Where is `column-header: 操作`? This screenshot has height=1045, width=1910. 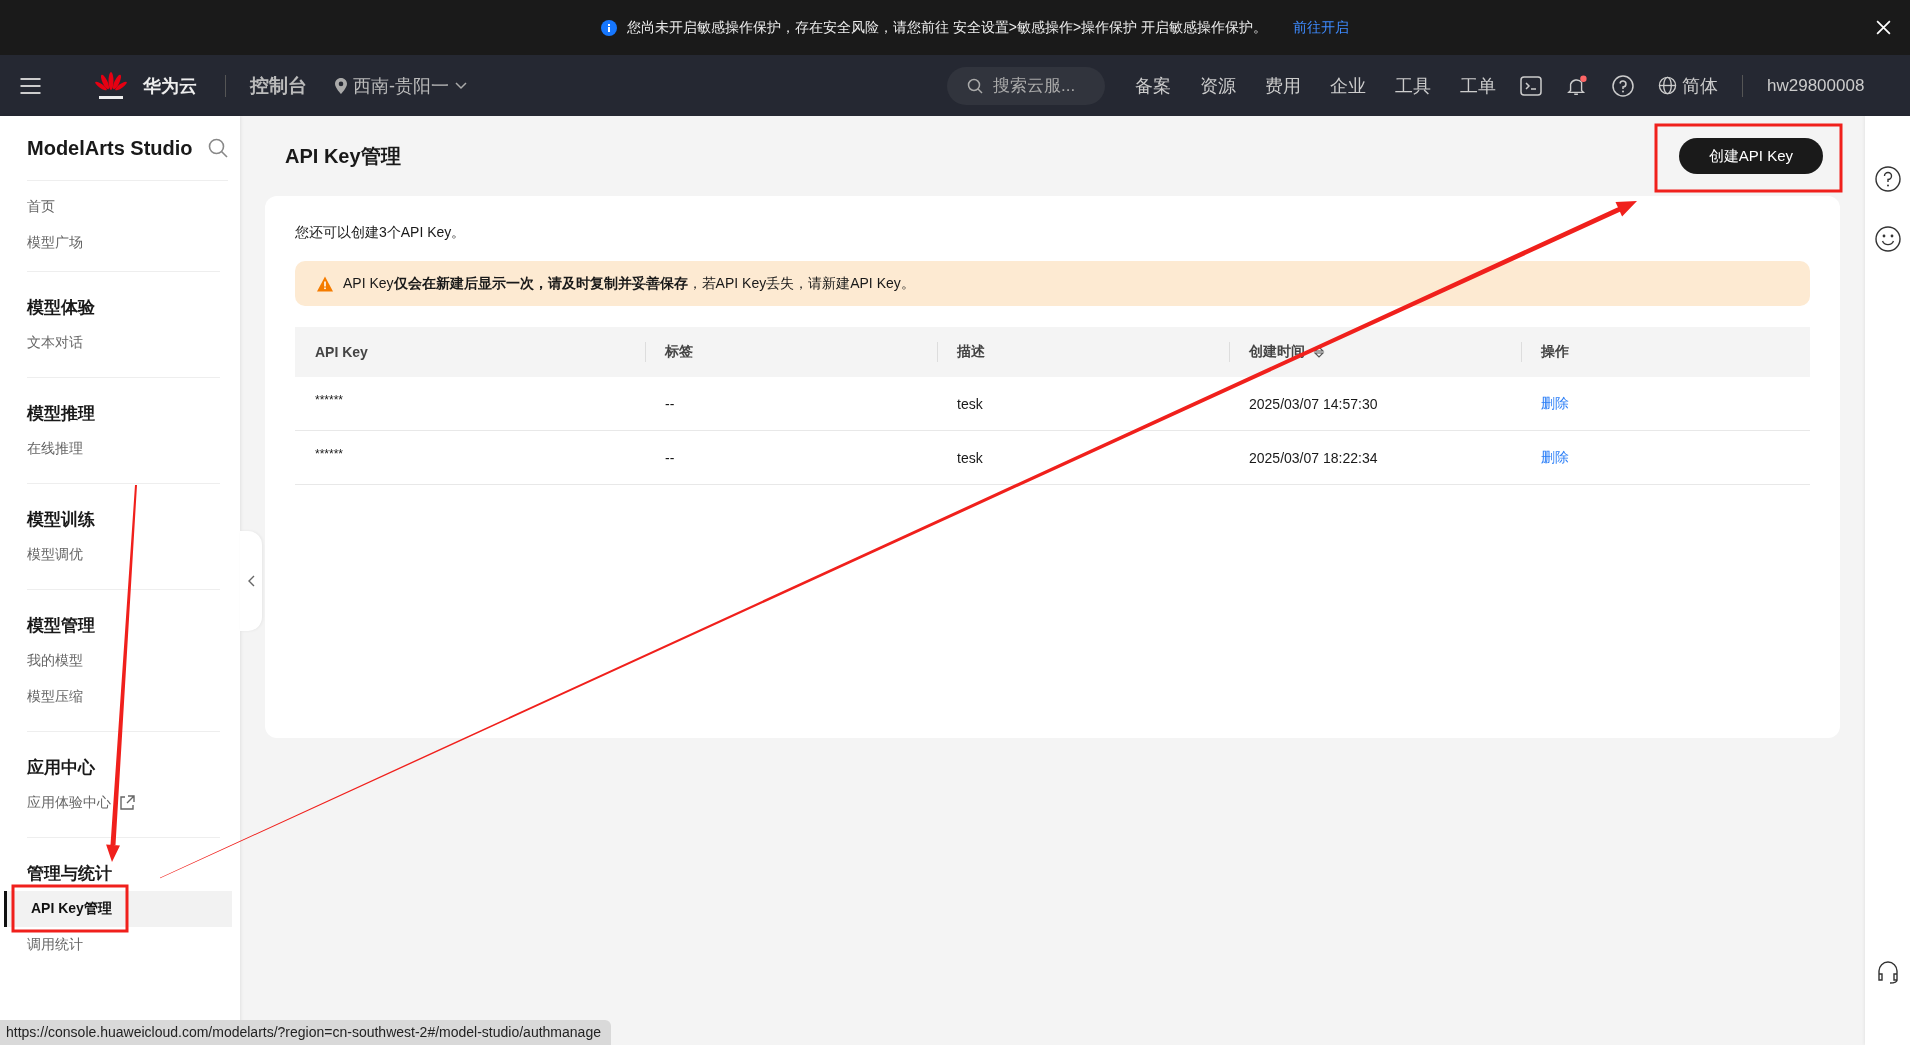
column-header: 操作 is located at coordinates (1555, 352).